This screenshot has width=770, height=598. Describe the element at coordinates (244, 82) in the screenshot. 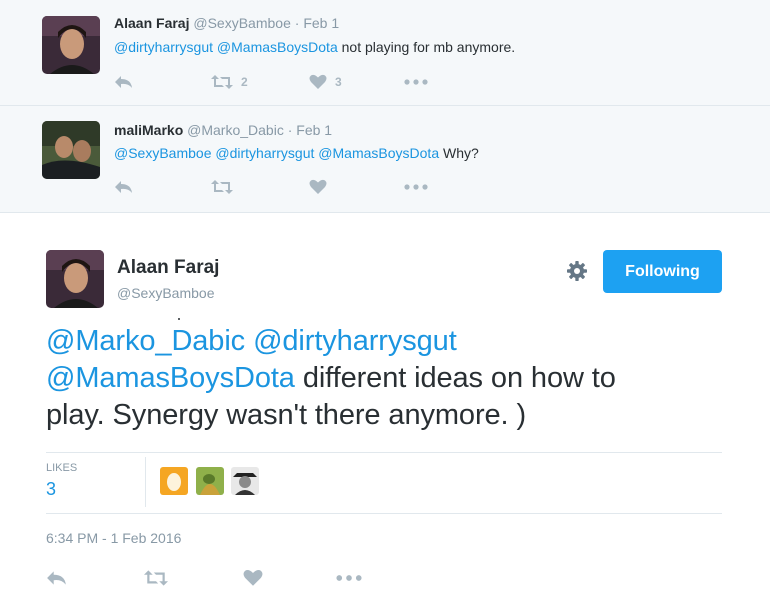

I see `retweet-count: 2` at that location.